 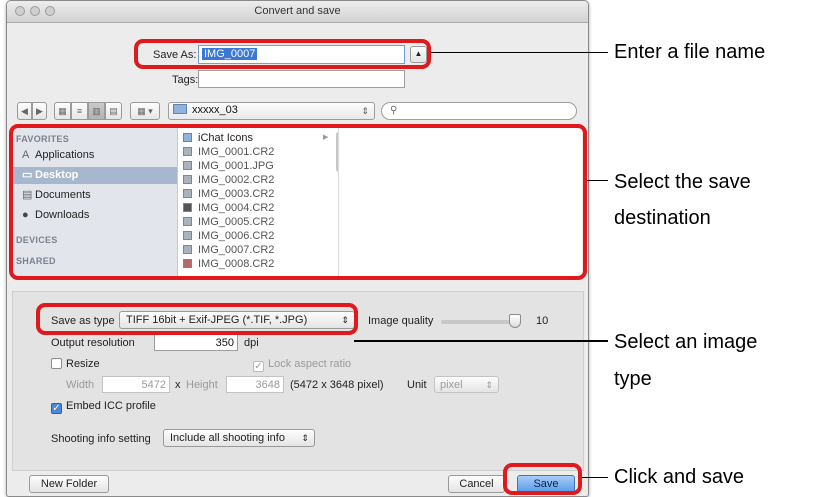 I want to click on cover-flow-button: ▤, so click(x=113, y=111).